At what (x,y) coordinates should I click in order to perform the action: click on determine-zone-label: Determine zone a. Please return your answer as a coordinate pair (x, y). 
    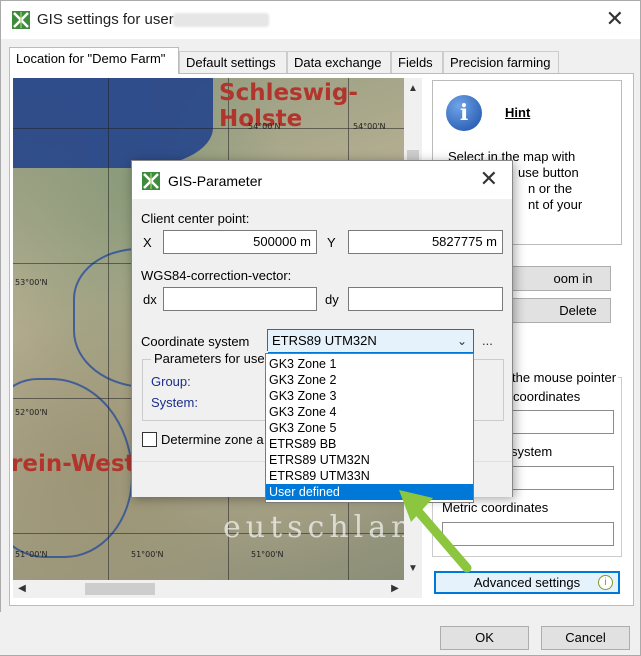
    Looking at the image, I should click on (212, 439).